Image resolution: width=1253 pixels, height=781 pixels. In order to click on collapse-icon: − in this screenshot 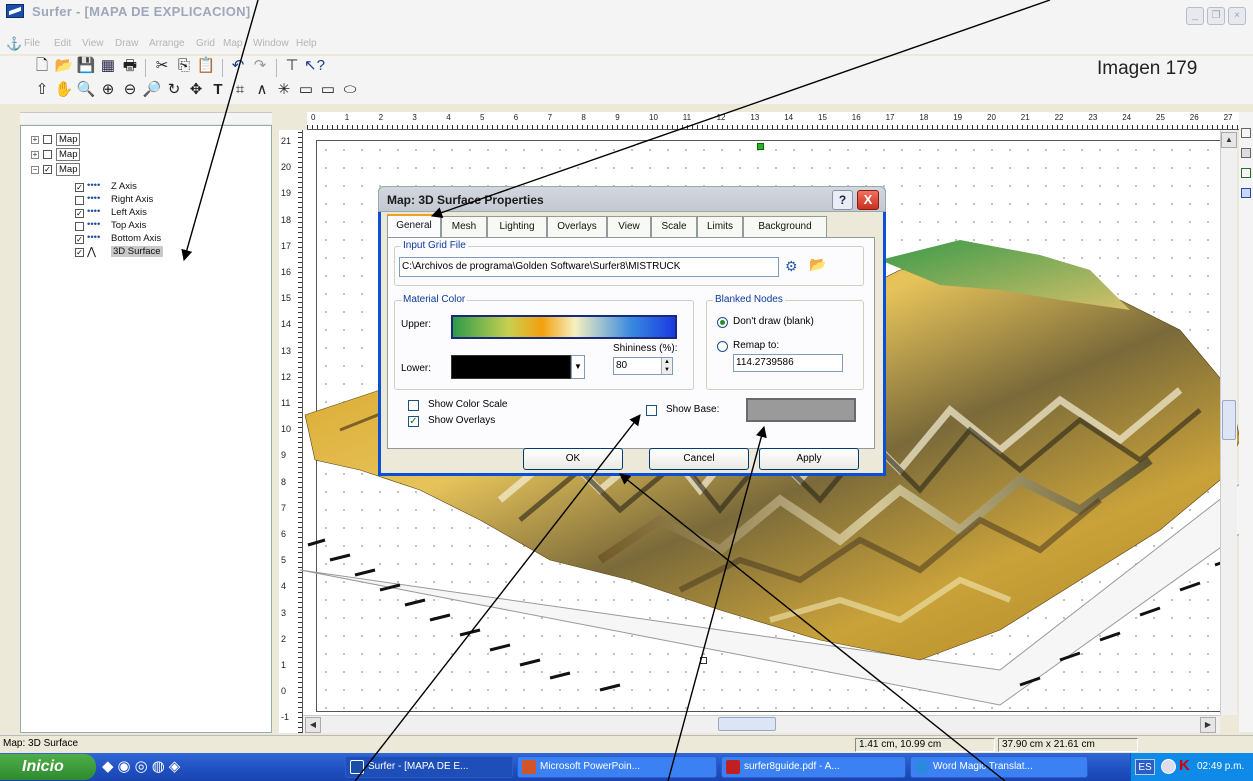, I will do `click(35, 170)`.